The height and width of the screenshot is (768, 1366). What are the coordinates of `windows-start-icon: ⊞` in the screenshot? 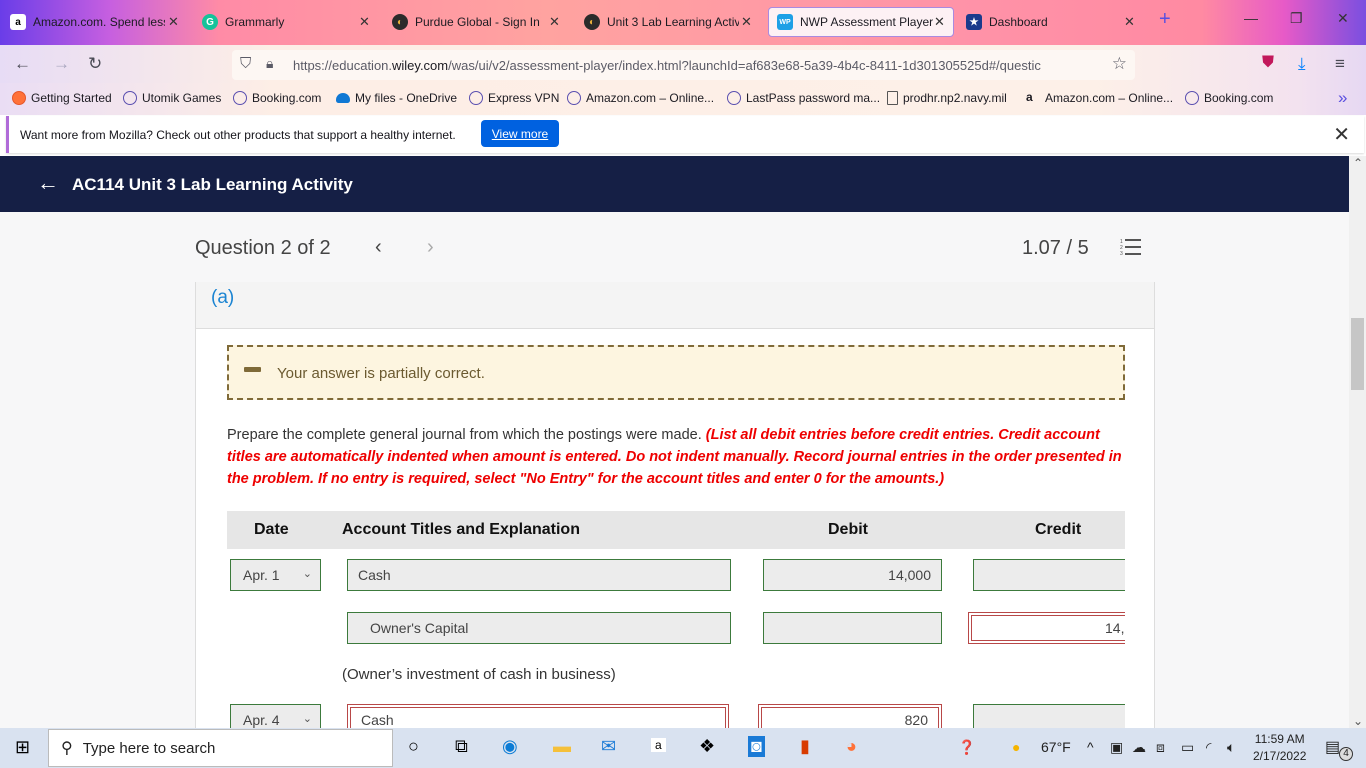 It's located at (22, 747).